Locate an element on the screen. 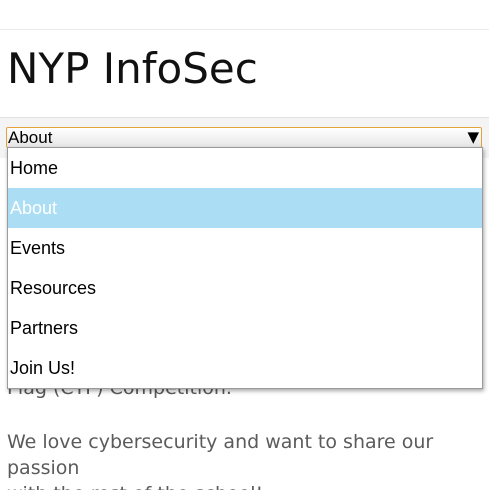  nav-option-join-us: Join Us! is located at coordinates (245, 368).